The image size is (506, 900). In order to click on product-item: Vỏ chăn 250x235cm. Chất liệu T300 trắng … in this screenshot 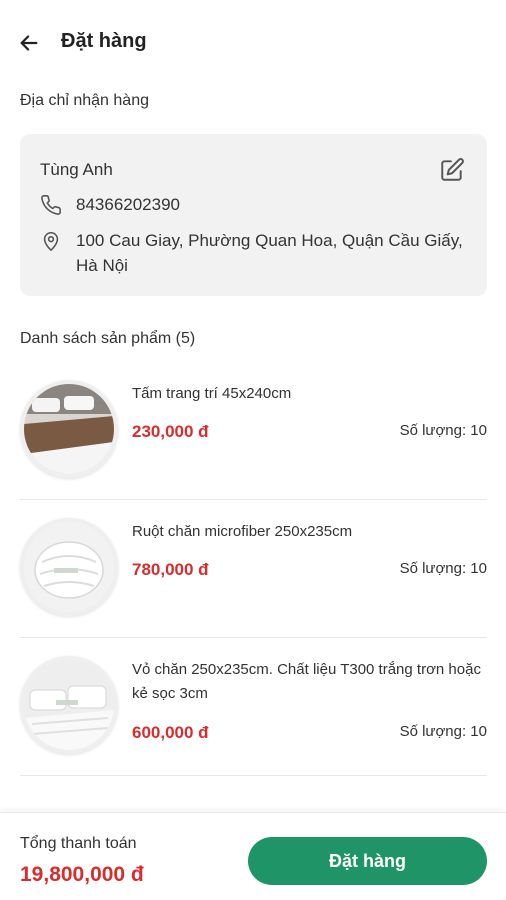, I will do `click(253, 707)`.